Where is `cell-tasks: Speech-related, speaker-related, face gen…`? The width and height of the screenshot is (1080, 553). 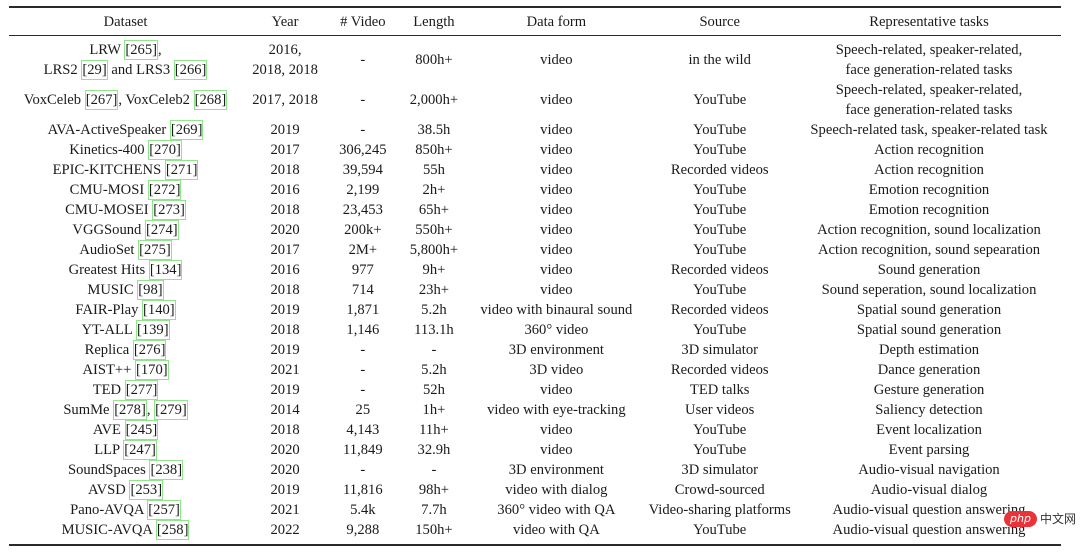
cell-tasks: Speech-related, speaker-related, face gen… is located at coordinates (929, 58).